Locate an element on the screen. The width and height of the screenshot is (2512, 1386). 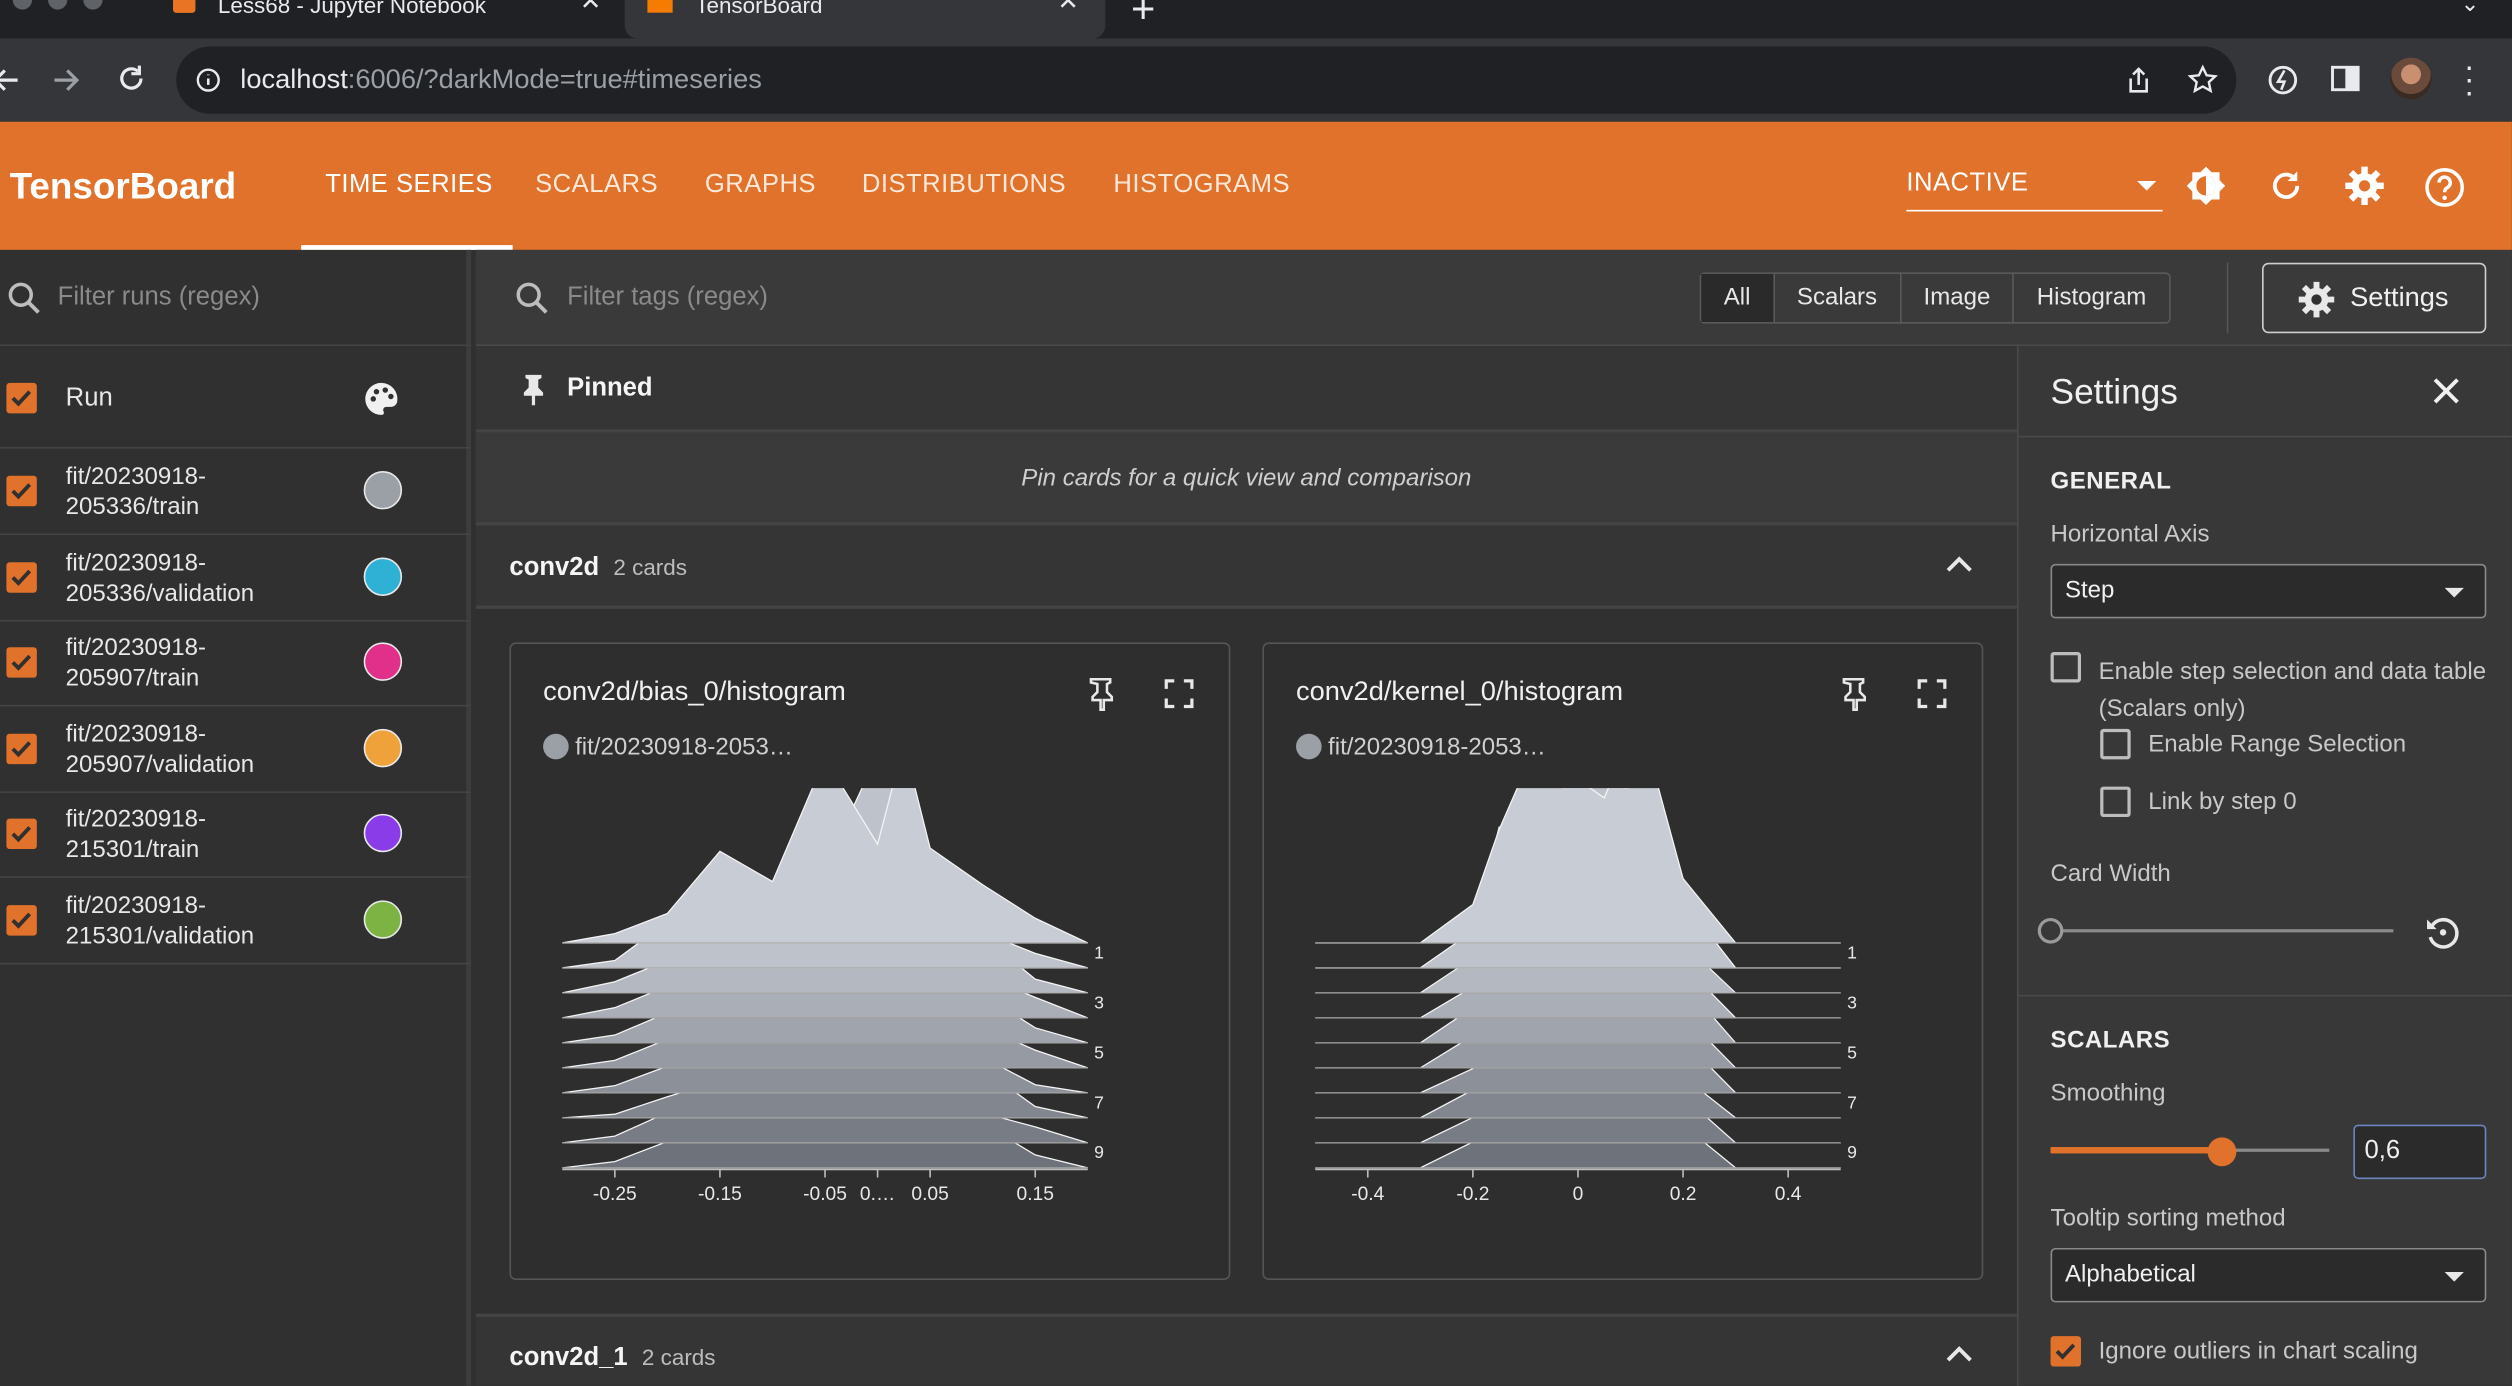
run-name-part: 215301/train is located at coordinates (132, 850).